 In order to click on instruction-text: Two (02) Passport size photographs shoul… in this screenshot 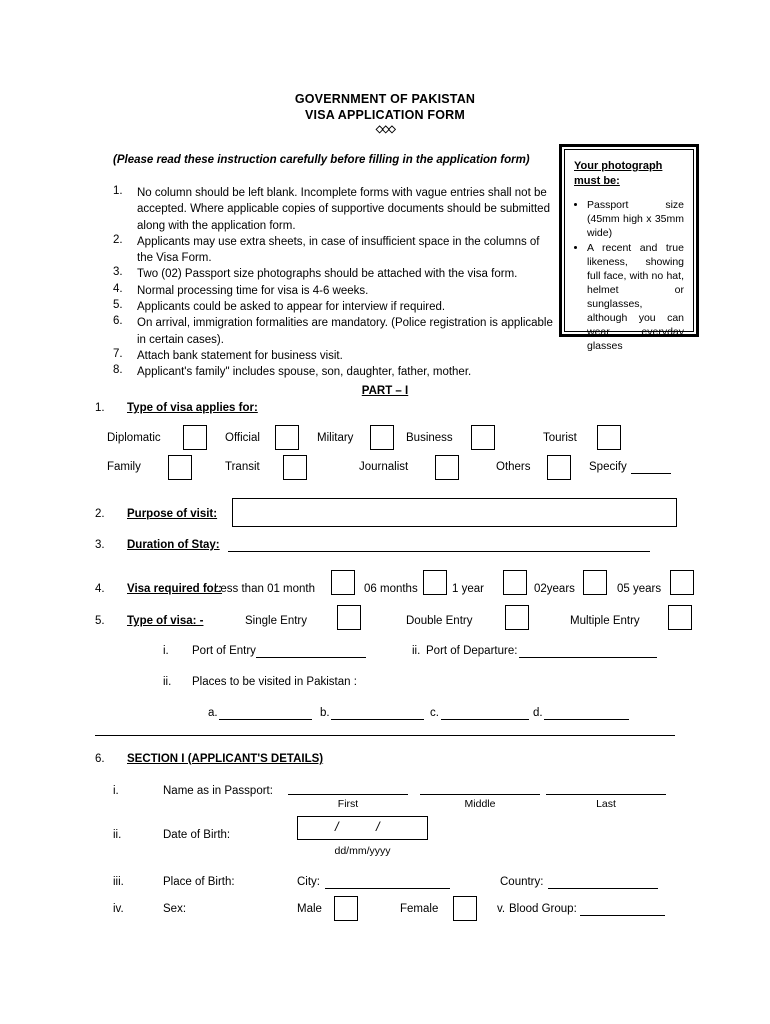, I will do `click(327, 274)`.